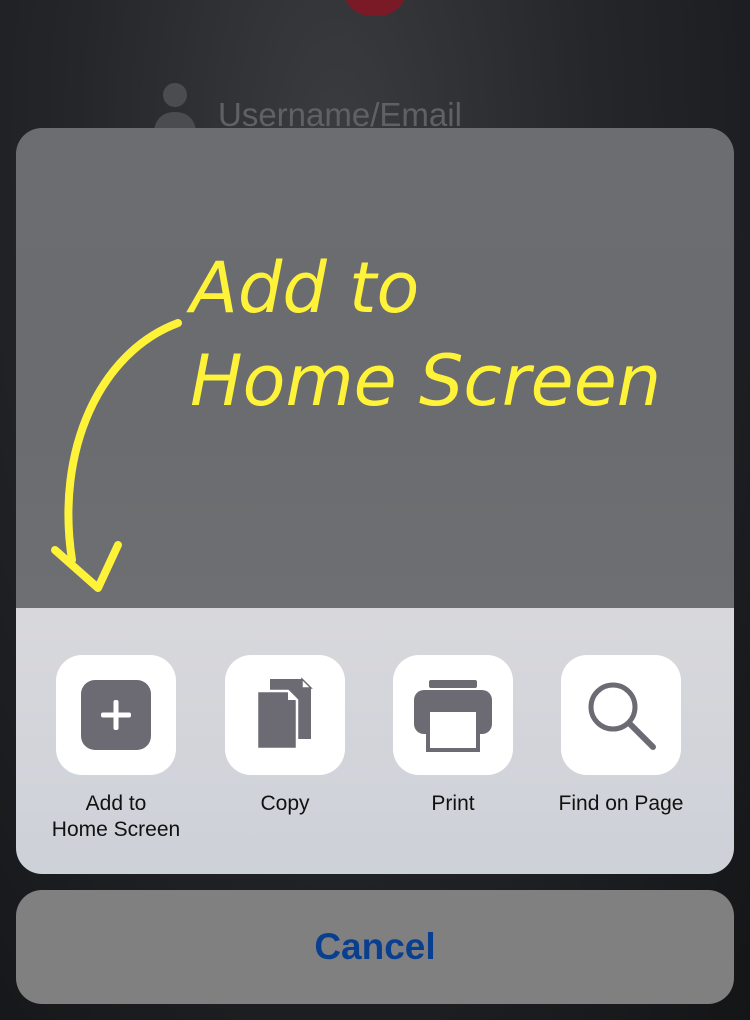 The height and width of the screenshot is (1020, 750). I want to click on magnifier-icon, so click(622, 716).